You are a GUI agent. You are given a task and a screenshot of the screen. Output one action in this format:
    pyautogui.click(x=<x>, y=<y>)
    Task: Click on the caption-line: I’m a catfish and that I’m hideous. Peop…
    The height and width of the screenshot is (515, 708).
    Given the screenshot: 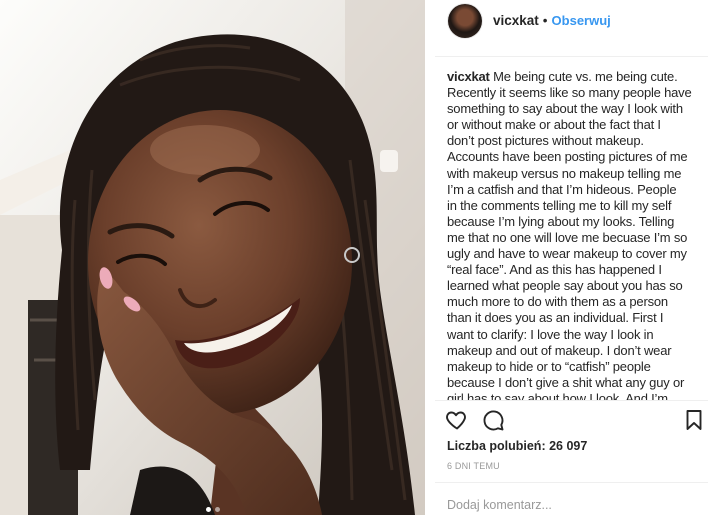 What is the action you would take?
    pyautogui.click(x=562, y=189)
    